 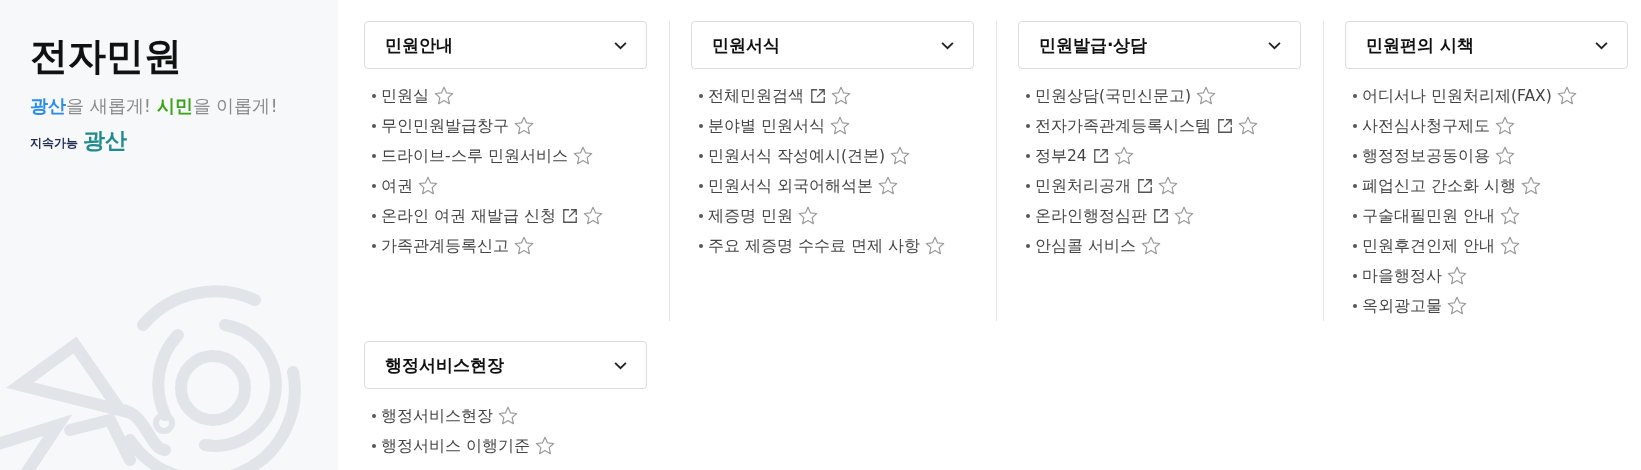 What do you see at coordinates (397, 186) in the screenshot?
I see `menu-link: 여권` at bounding box center [397, 186].